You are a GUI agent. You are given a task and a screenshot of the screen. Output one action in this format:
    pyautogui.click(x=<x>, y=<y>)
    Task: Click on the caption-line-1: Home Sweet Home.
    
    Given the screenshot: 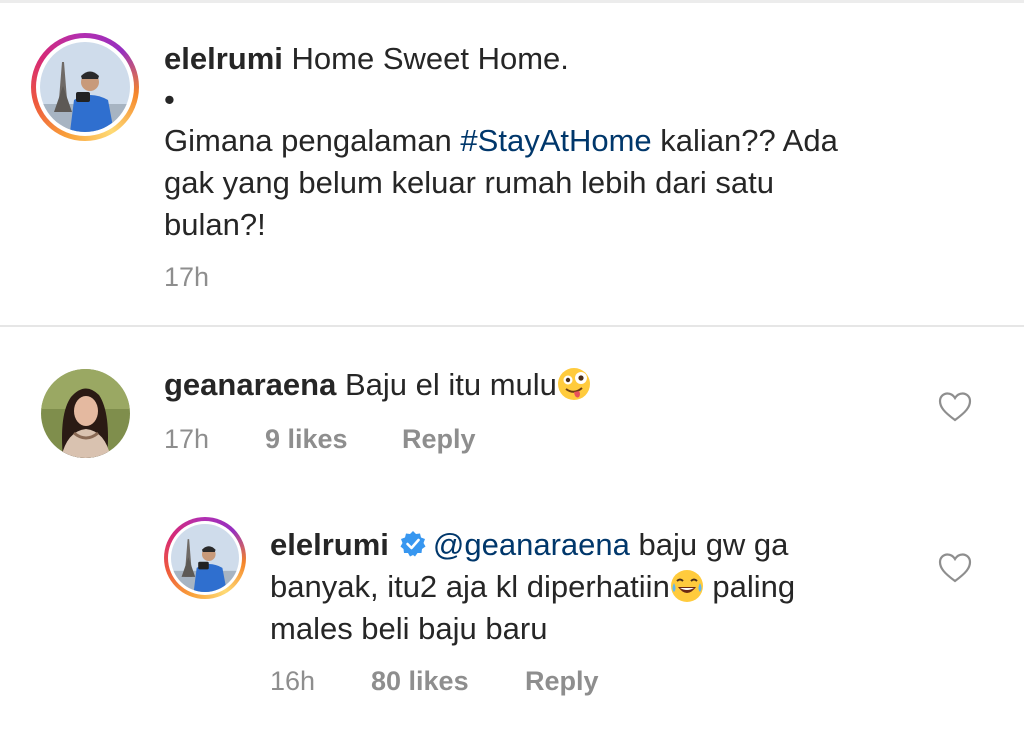 What is the action you would take?
    pyautogui.click(x=430, y=58)
    